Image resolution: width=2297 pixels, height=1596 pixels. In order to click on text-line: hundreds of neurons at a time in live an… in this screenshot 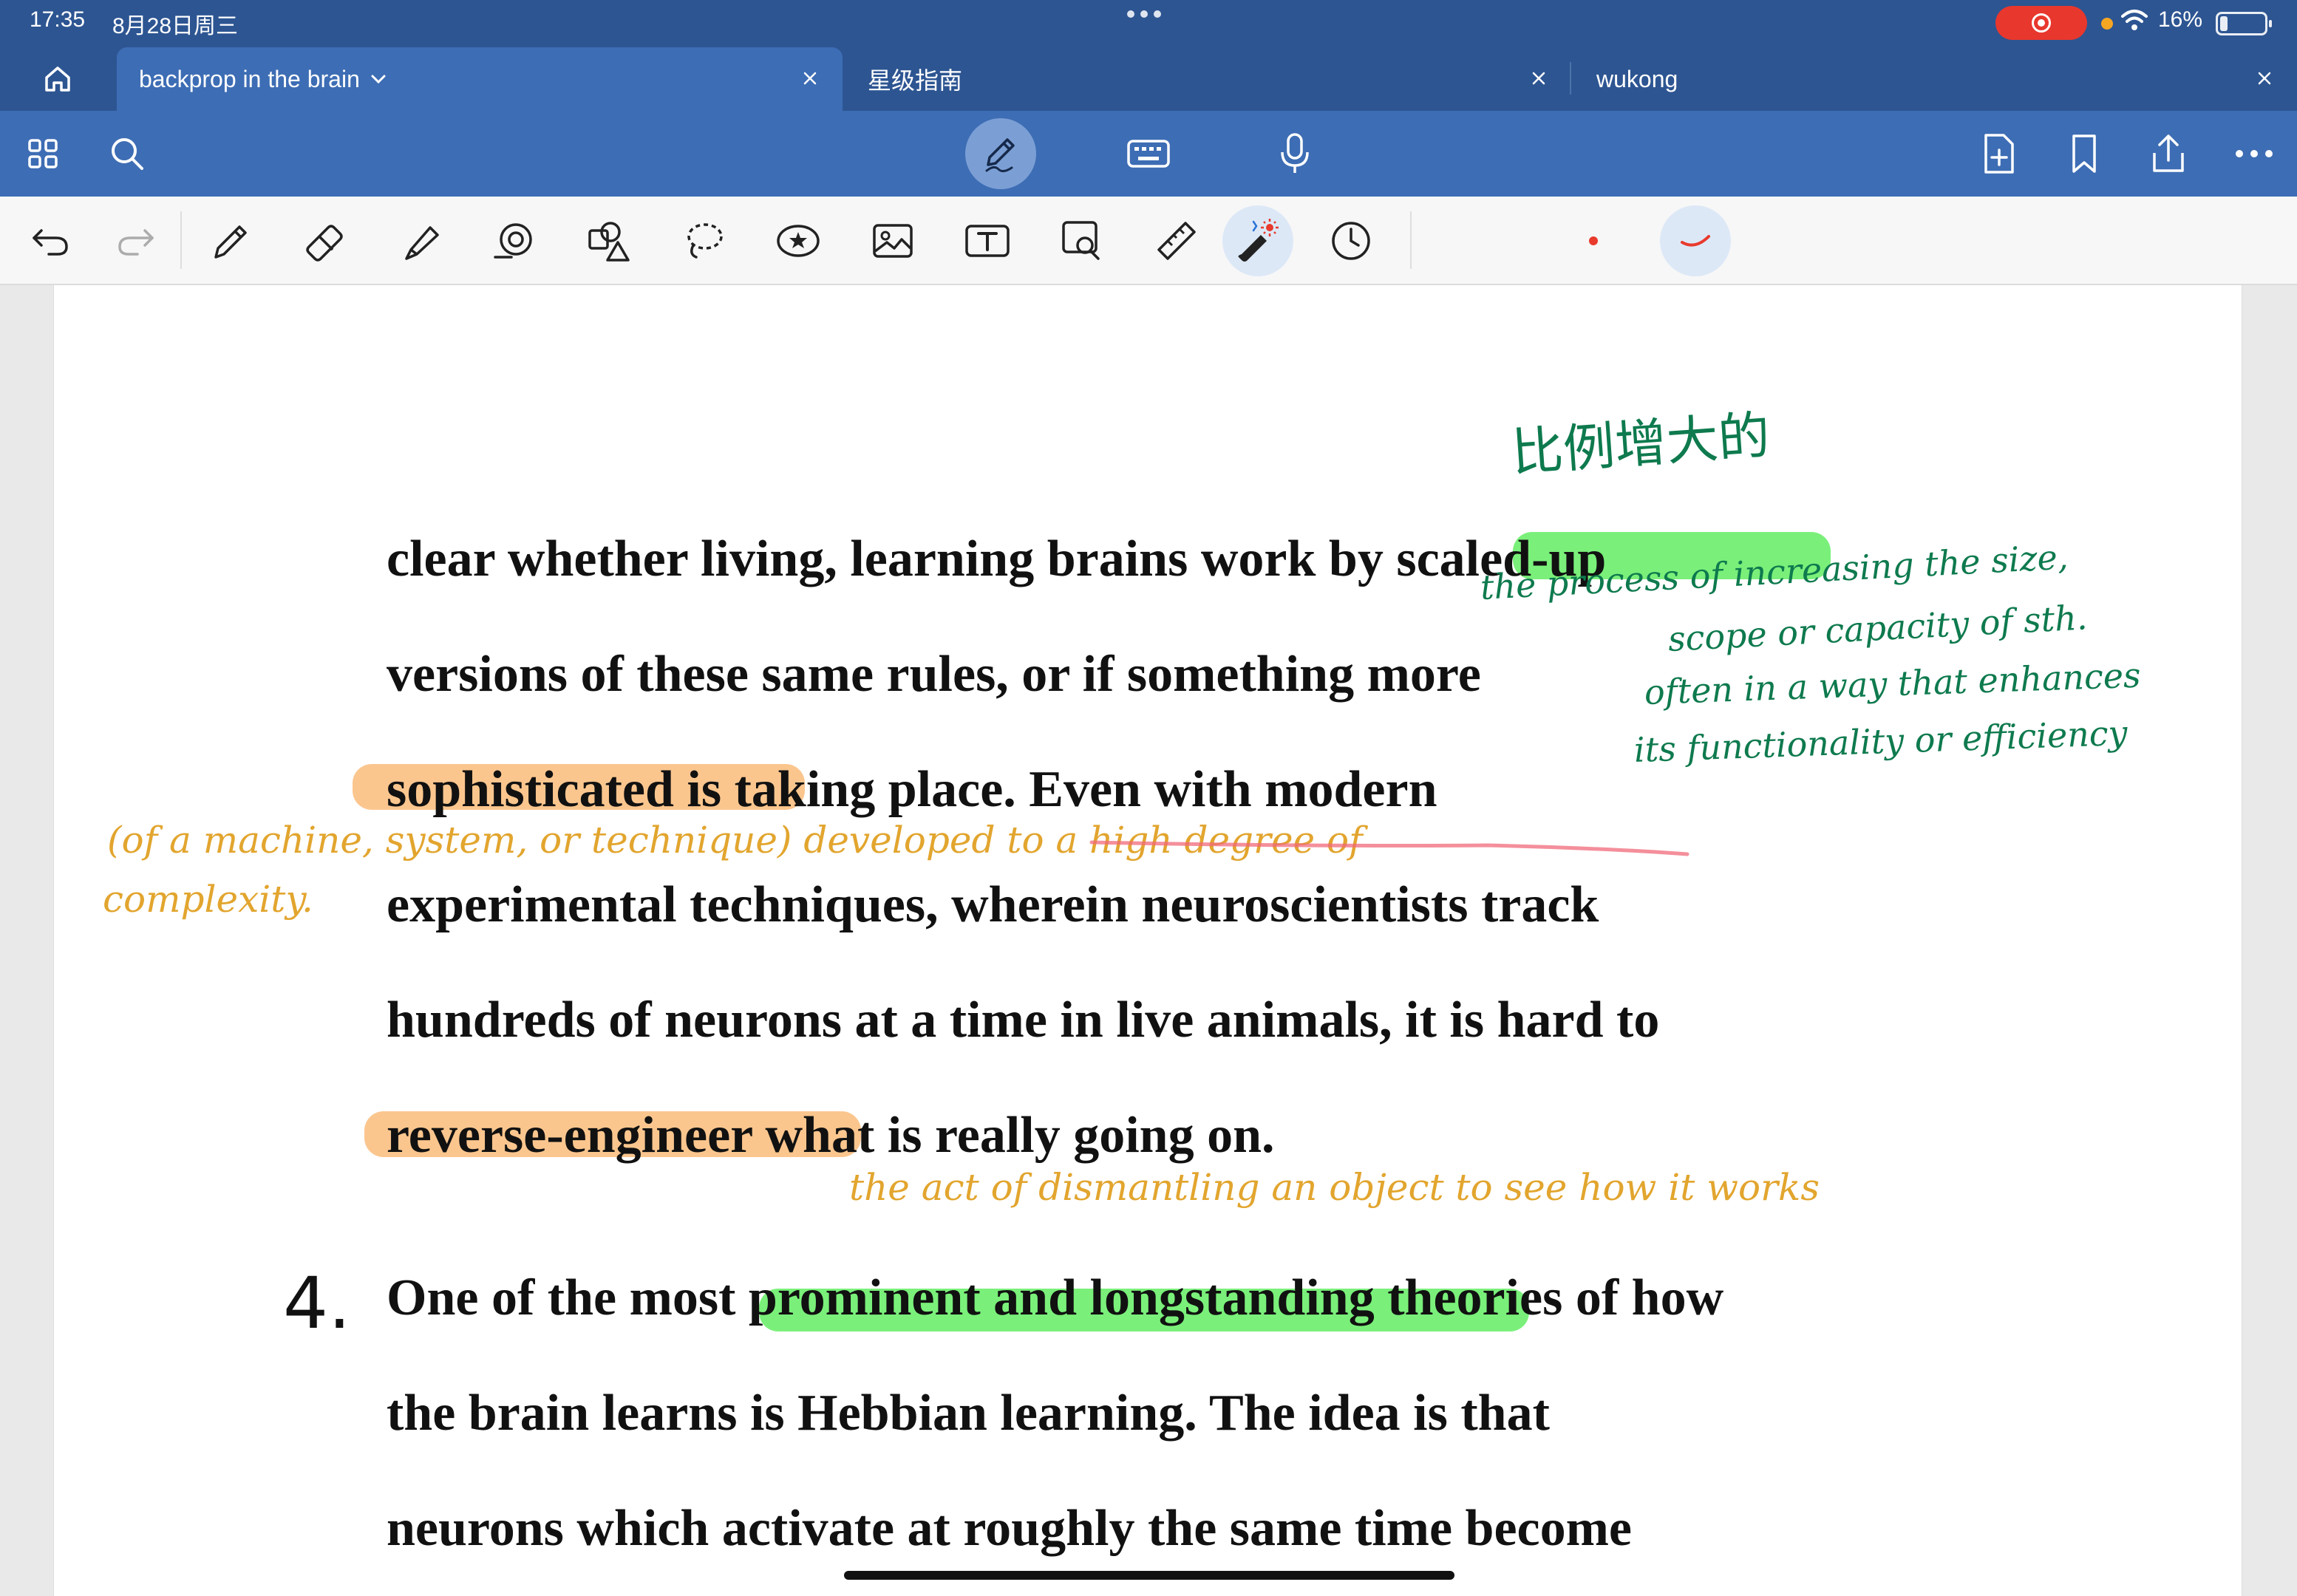, I will do `click(1023, 1020)`.